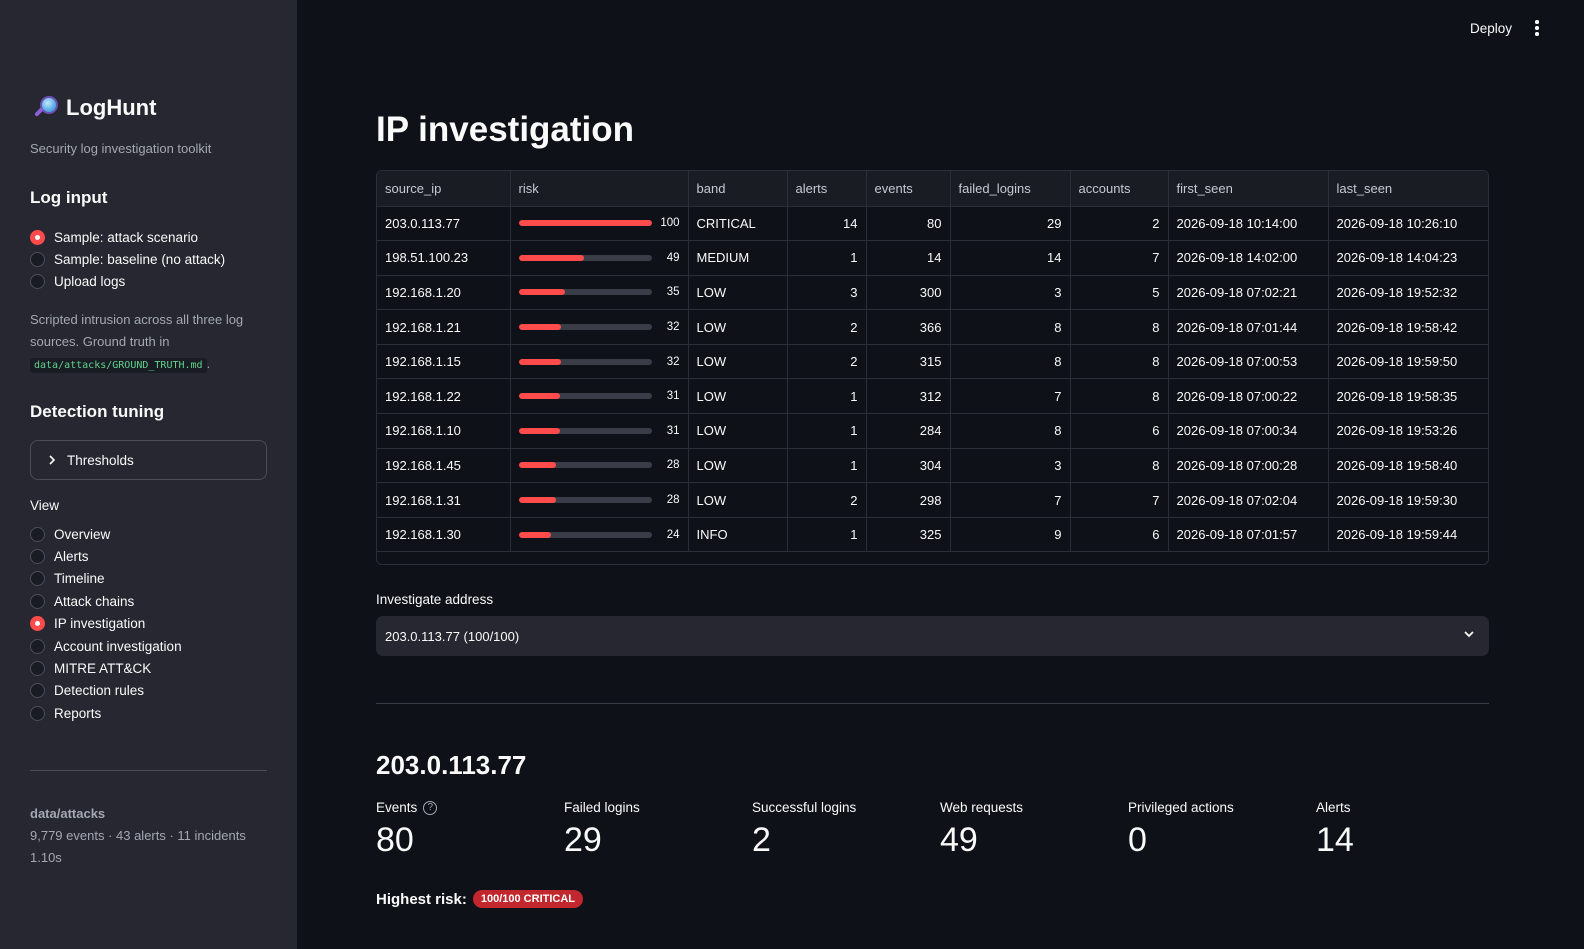 This screenshot has height=949, width=1584. What do you see at coordinates (1248, 189) in the screenshot?
I see `column-header-first-seen: first_seen` at bounding box center [1248, 189].